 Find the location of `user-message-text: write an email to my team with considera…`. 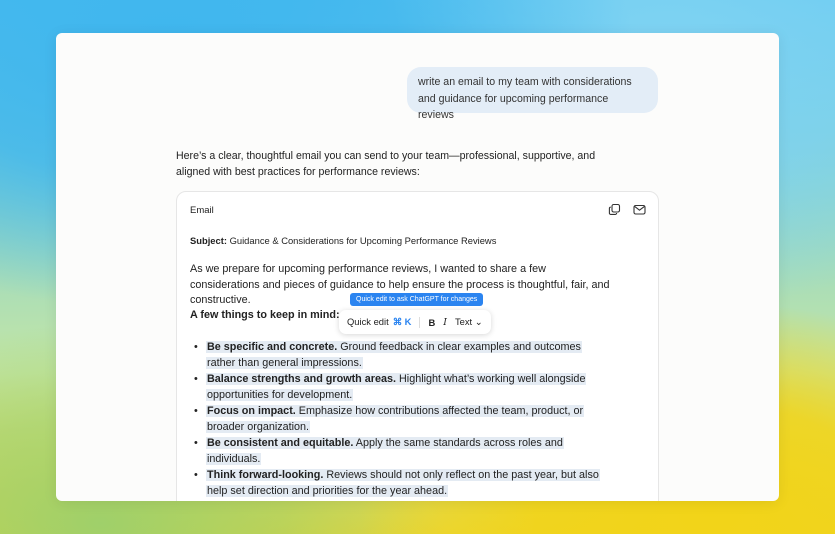

user-message-text: write an email to my team with considera… is located at coordinates (525, 98).